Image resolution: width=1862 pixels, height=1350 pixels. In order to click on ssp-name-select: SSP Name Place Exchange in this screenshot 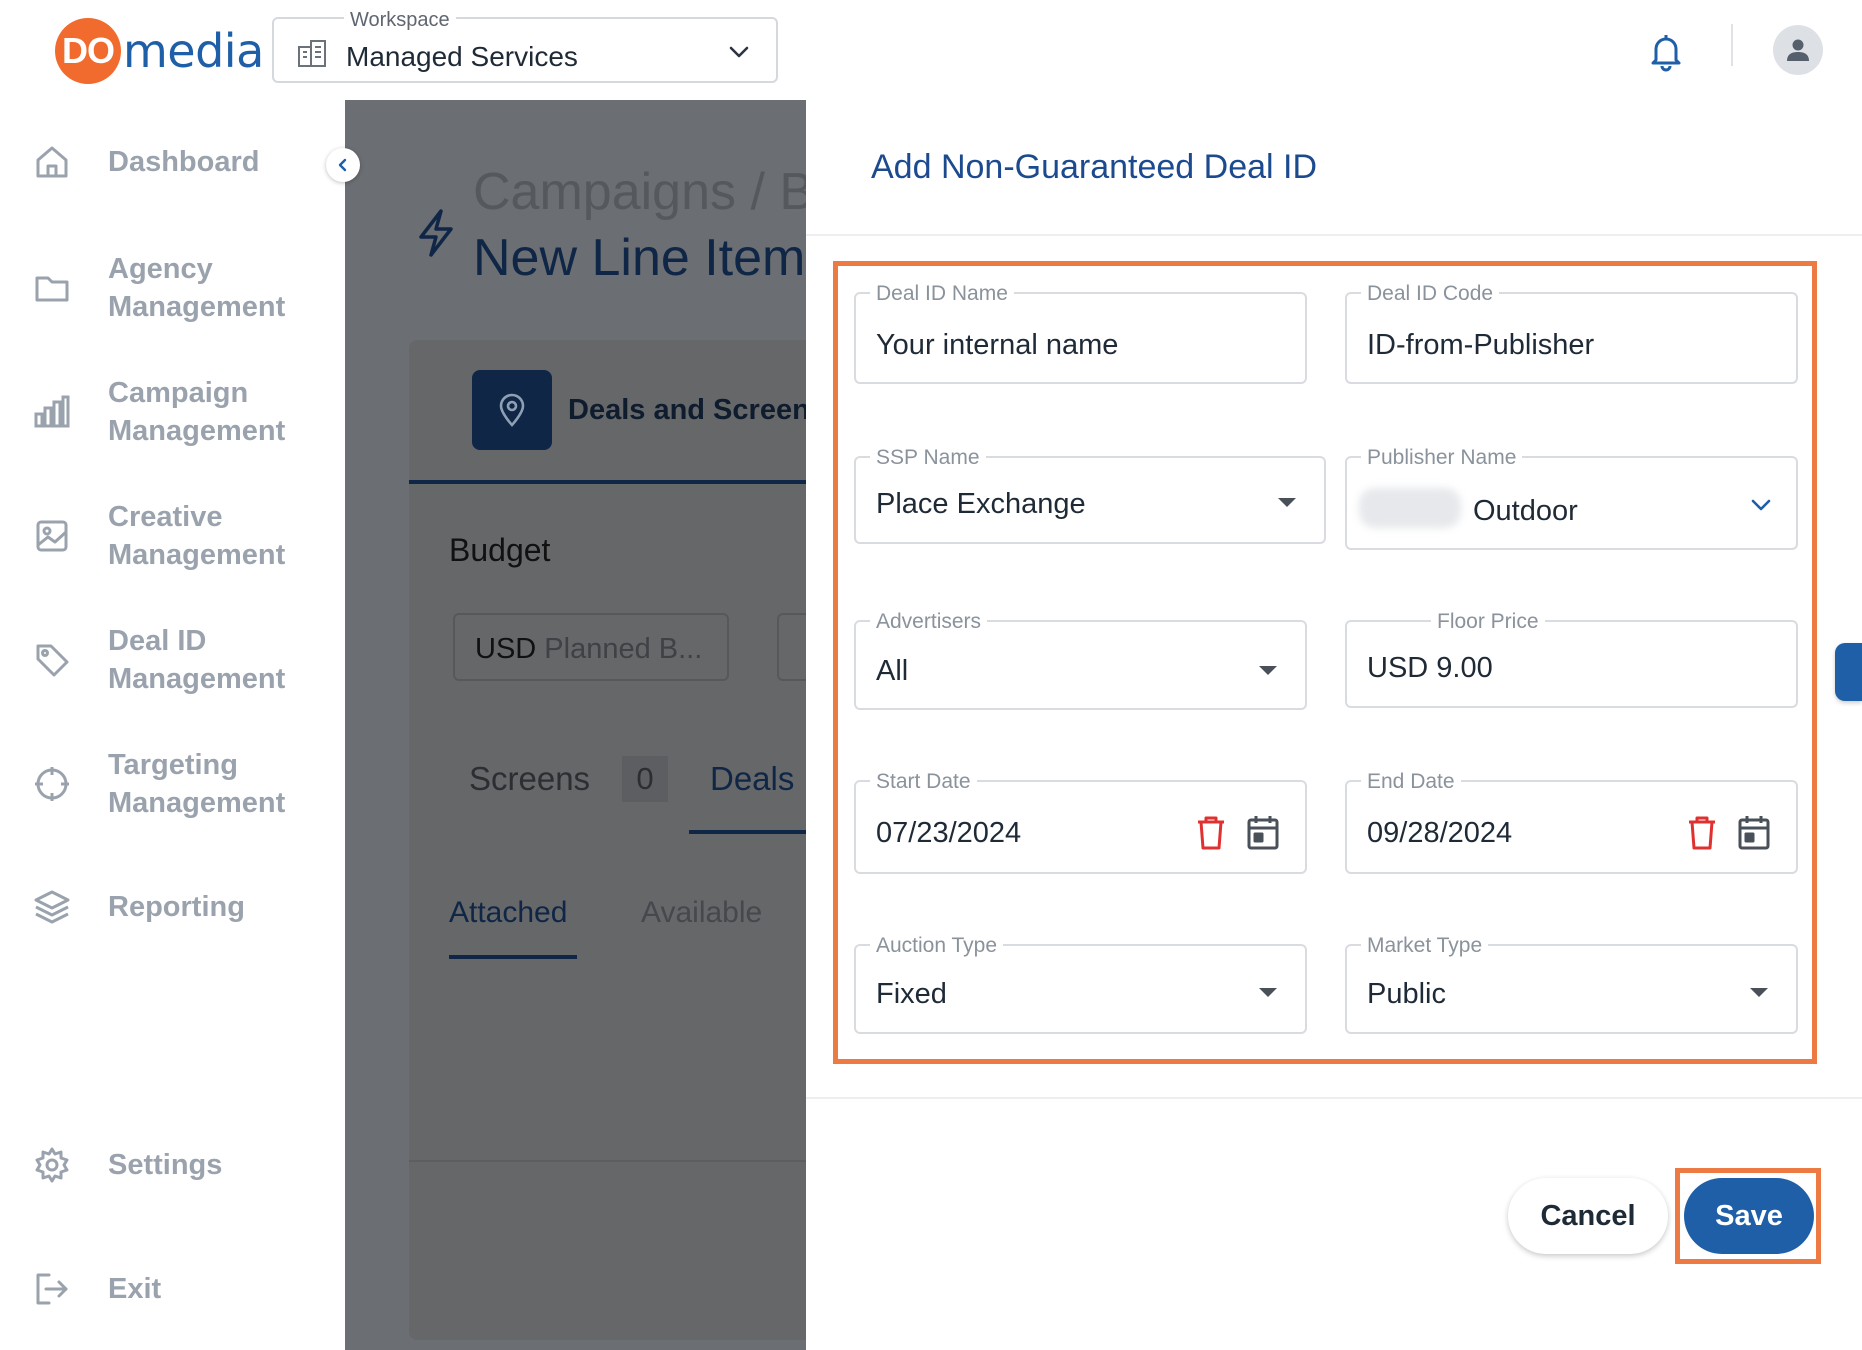, I will do `click(1090, 495)`.